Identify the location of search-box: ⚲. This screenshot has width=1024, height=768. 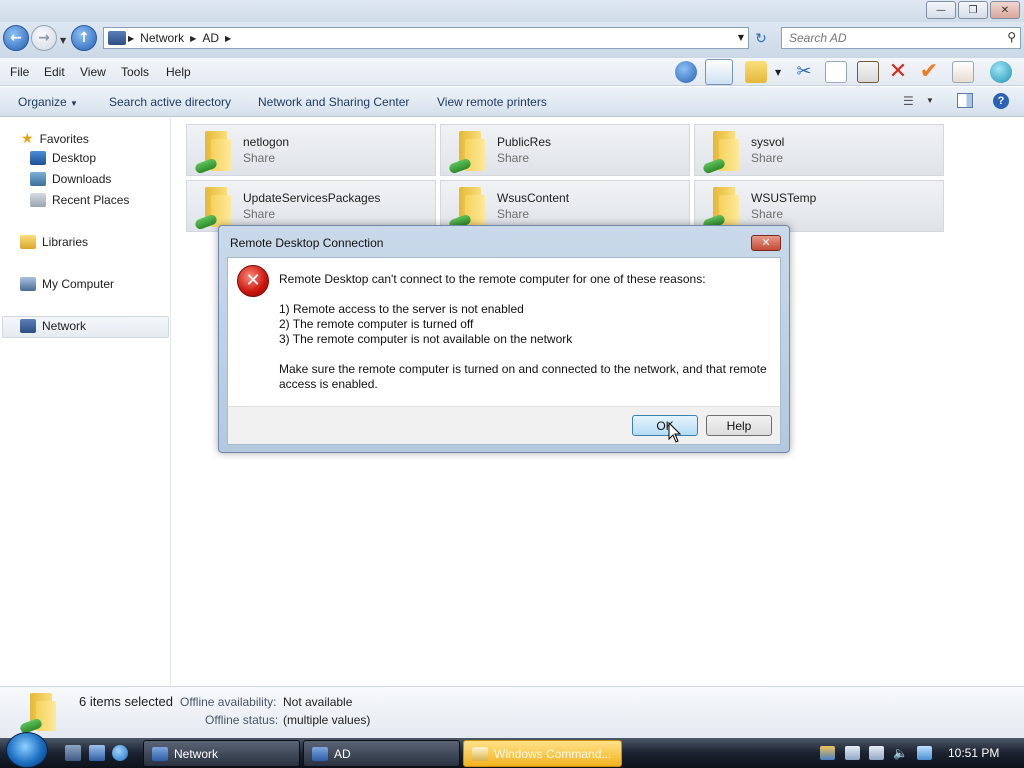
(901, 38).